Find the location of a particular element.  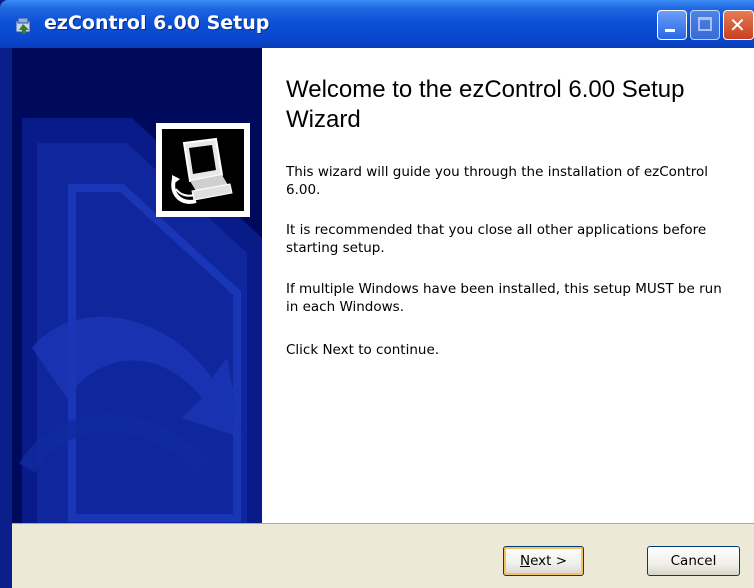

button-bar: Next > Cancel is located at coordinates (383, 555).